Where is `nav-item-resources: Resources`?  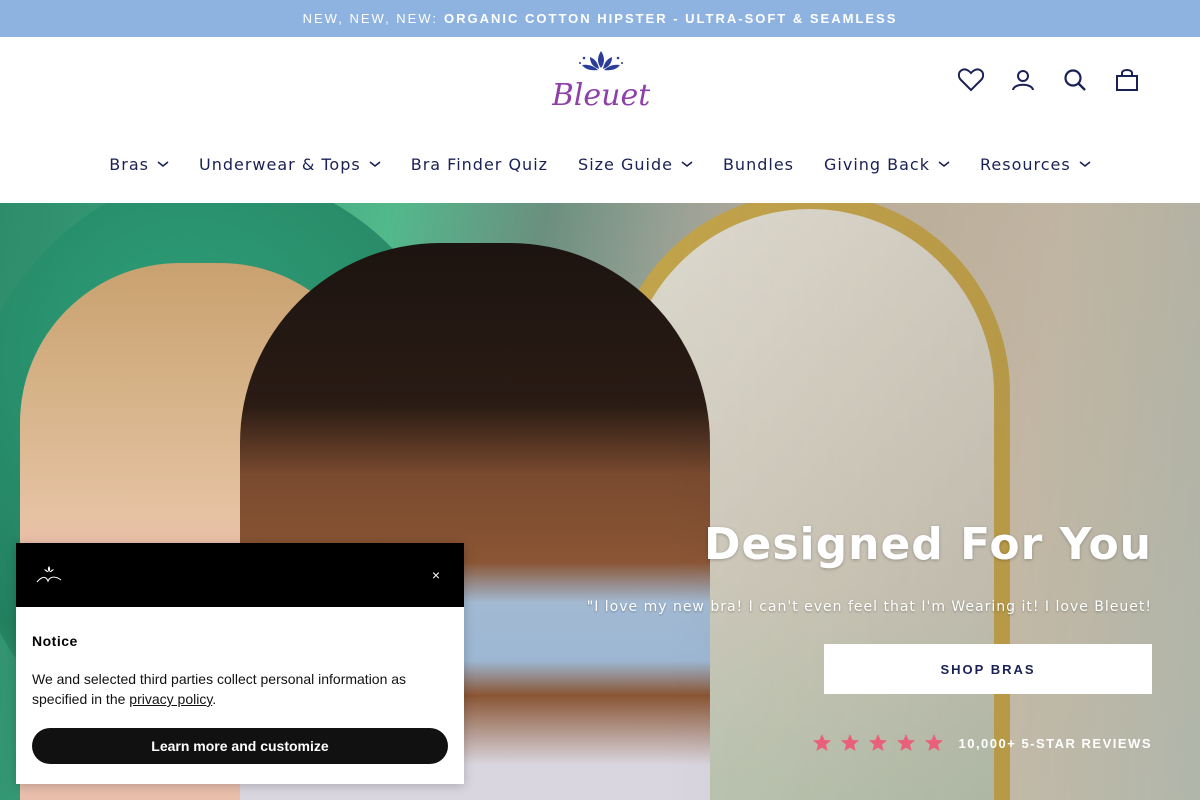
nav-item-resources: Resources is located at coordinates (1035, 164).